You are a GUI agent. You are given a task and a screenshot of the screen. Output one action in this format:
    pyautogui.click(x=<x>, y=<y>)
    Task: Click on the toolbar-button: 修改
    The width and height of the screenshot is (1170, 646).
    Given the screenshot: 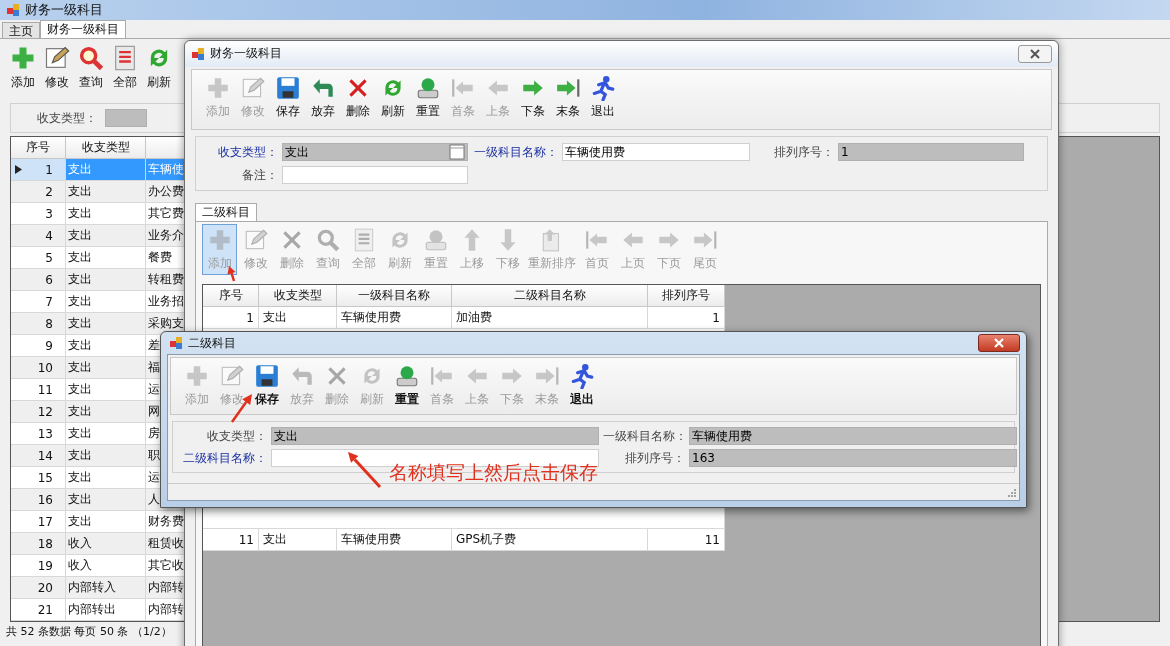 What is the action you would take?
    pyautogui.click(x=56, y=67)
    